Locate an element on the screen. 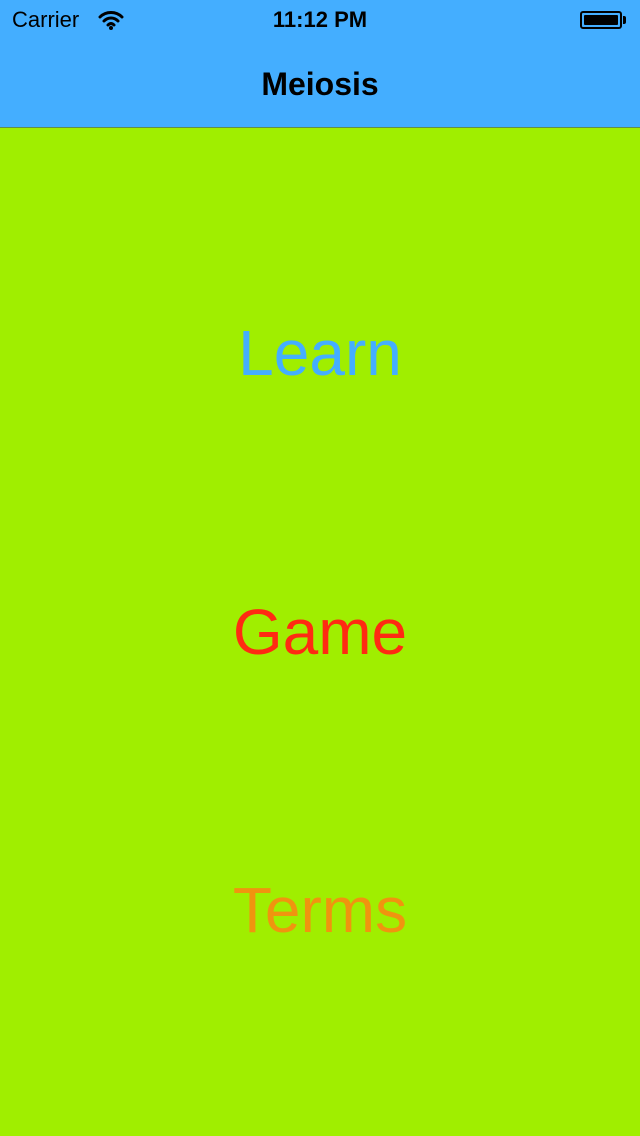 This screenshot has height=1136, width=640. battery-fill is located at coordinates (601, 20).